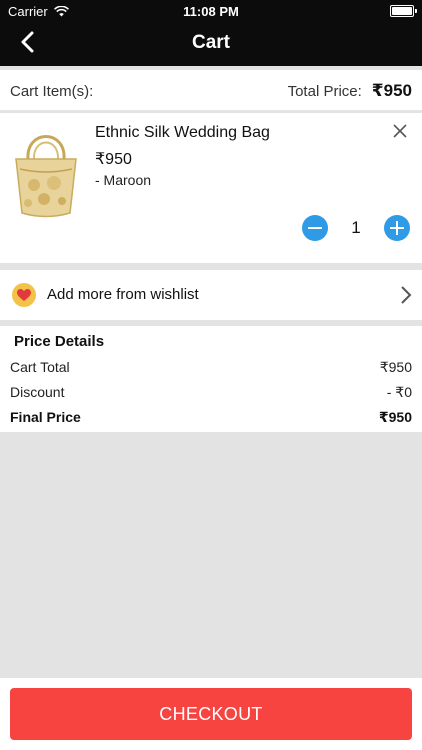 The height and width of the screenshot is (750, 422). What do you see at coordinates (399, 392) in the screenshot?
I see `price-row-value: - ₹0` at bounding box center [399, 392].